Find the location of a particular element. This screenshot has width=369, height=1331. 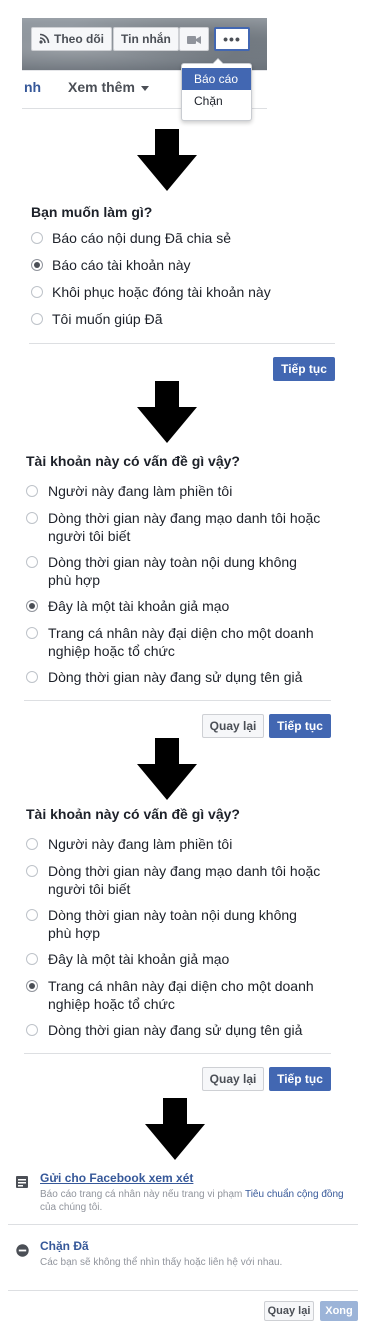

step2-option-4-line2: nghiệp hoặc tổ chức is located at coordinates (111, 651).